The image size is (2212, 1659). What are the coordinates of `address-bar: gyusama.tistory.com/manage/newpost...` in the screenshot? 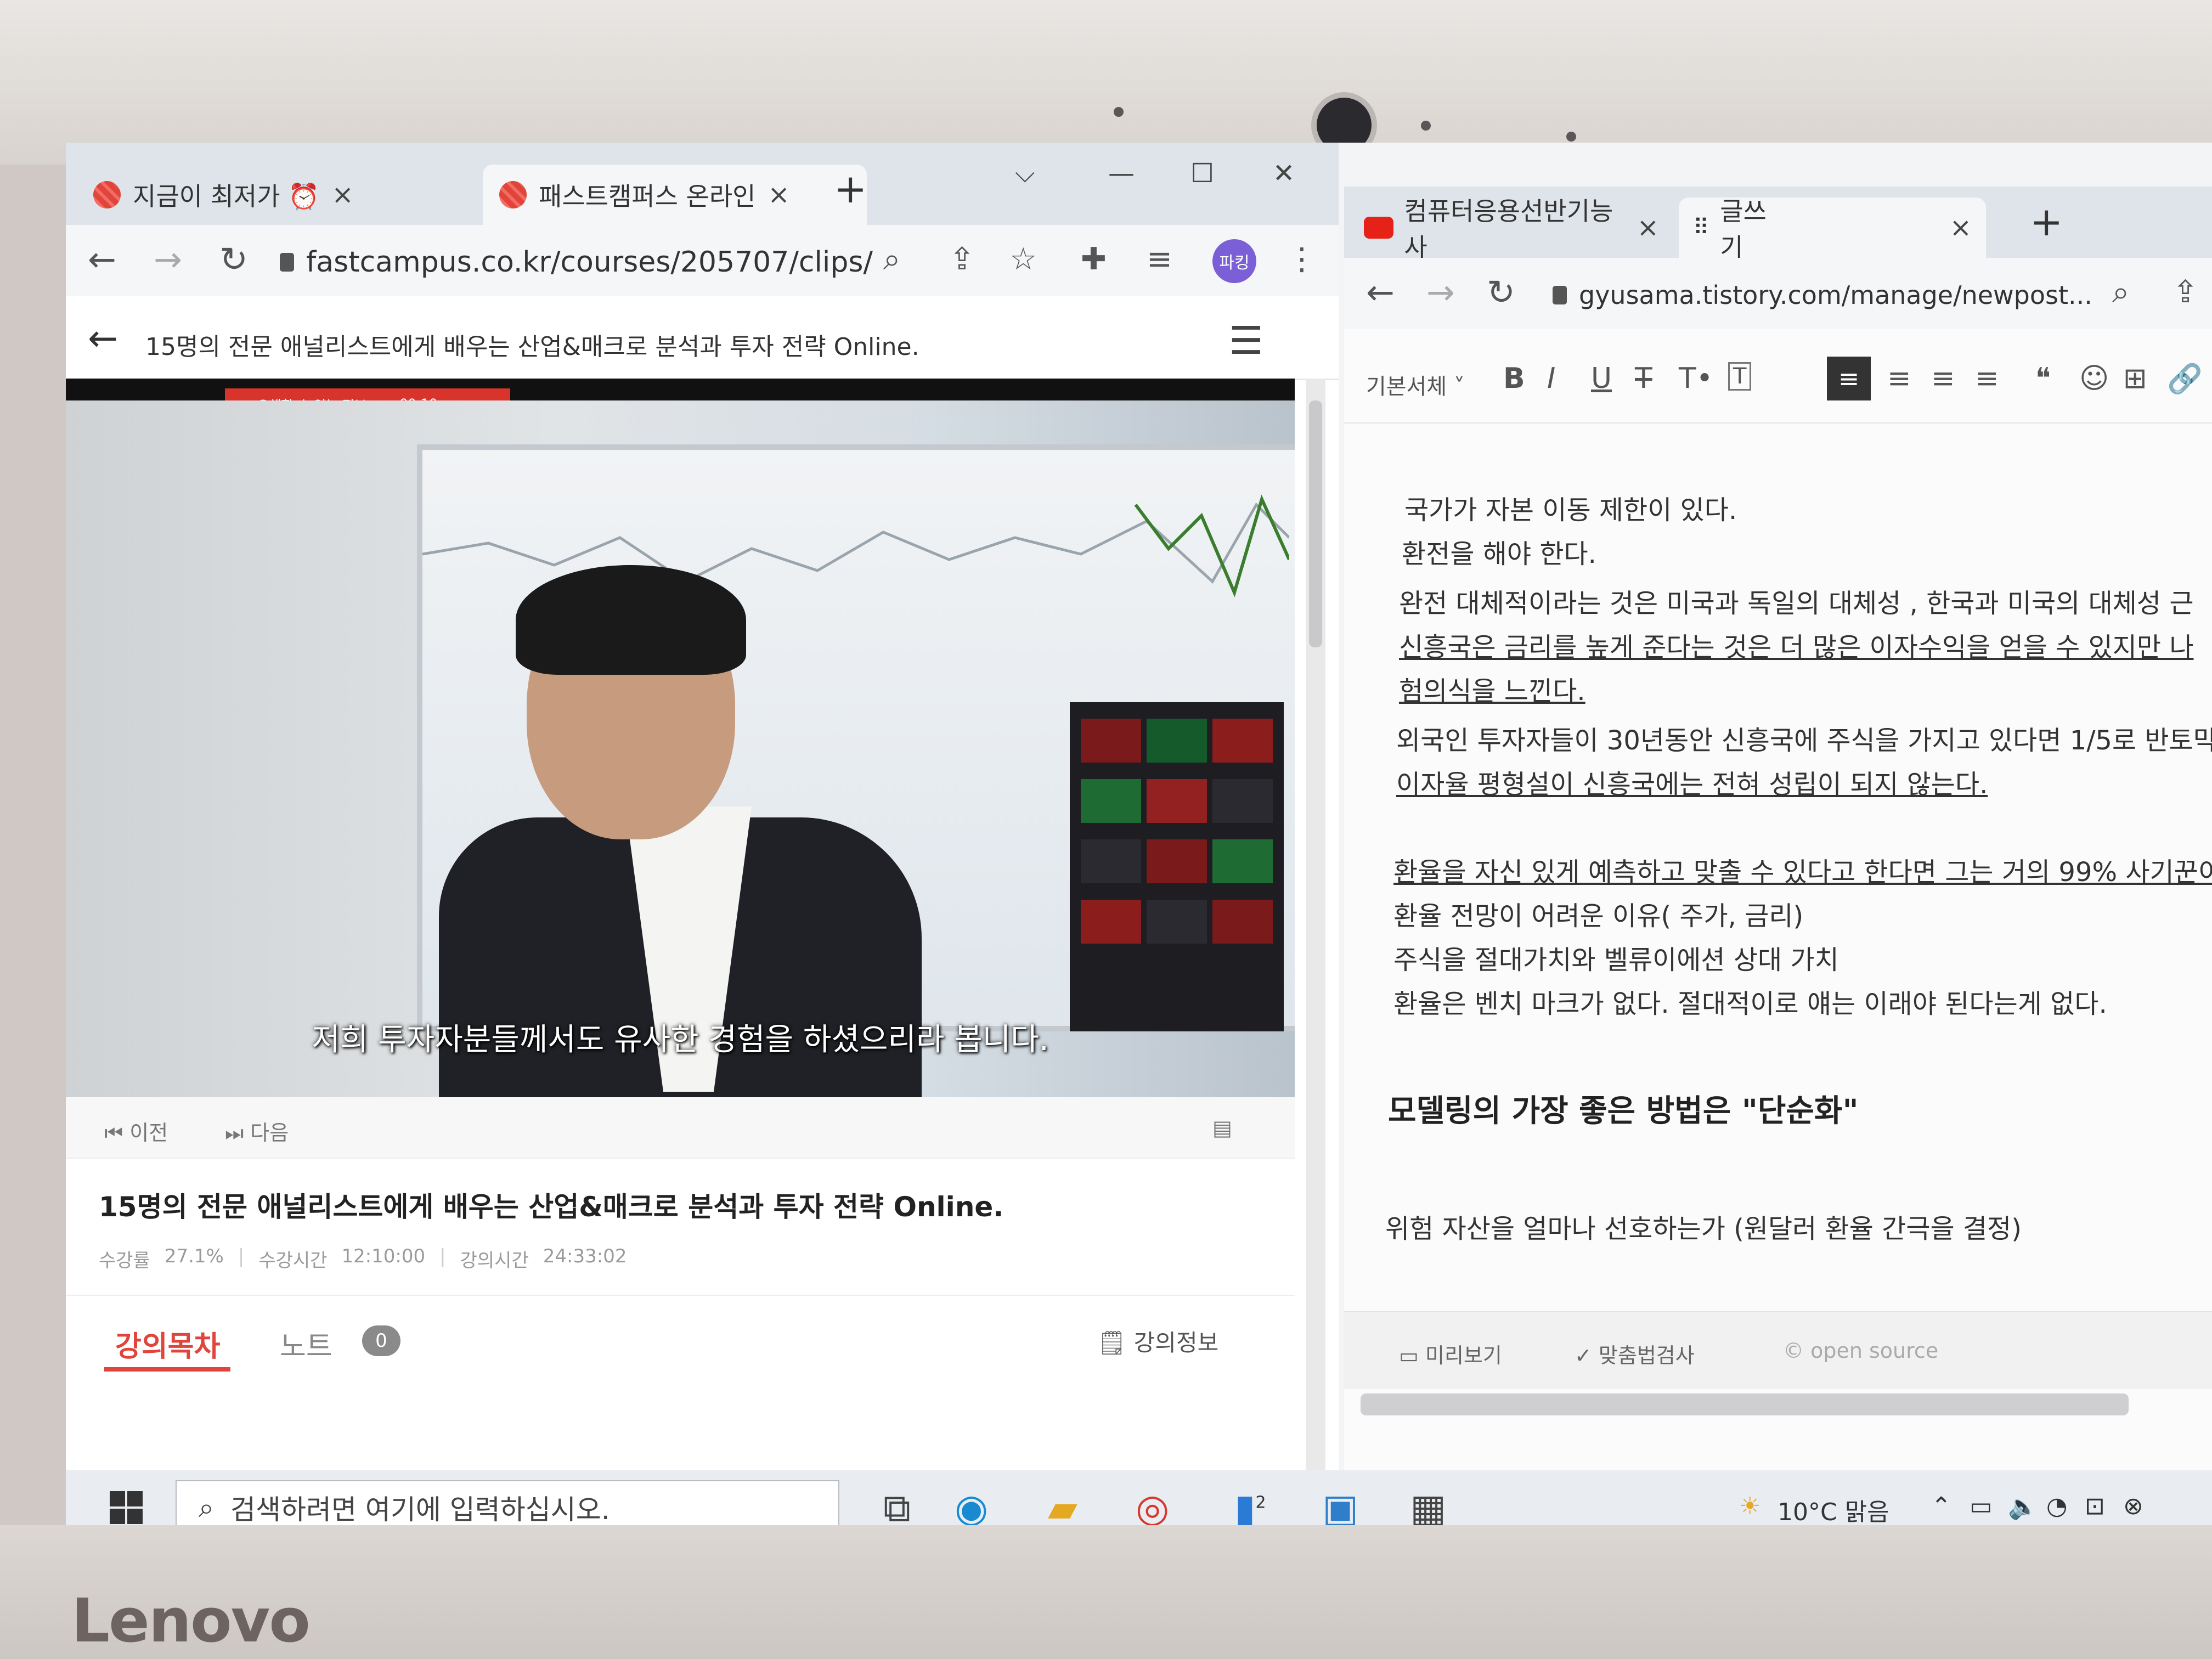 It's located at (1827, 295).